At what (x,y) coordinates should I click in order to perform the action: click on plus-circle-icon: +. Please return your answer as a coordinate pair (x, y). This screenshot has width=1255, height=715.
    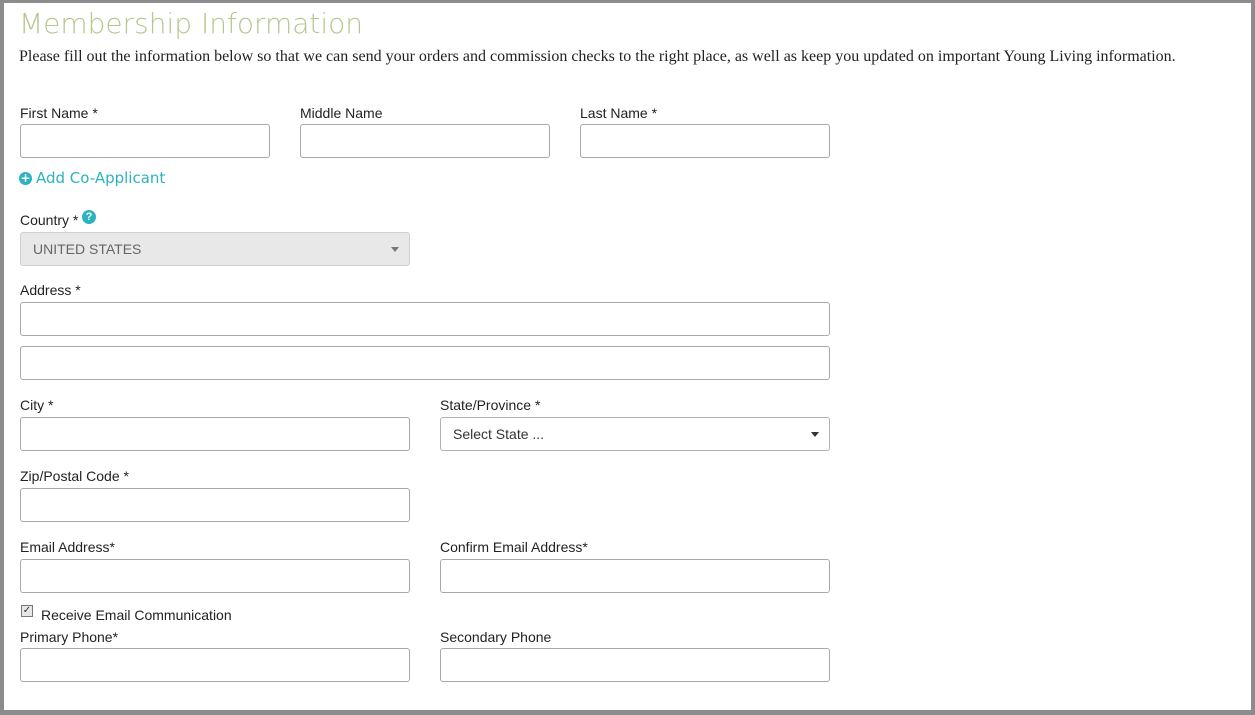
    Looking at the image, I should click on (25, 178).